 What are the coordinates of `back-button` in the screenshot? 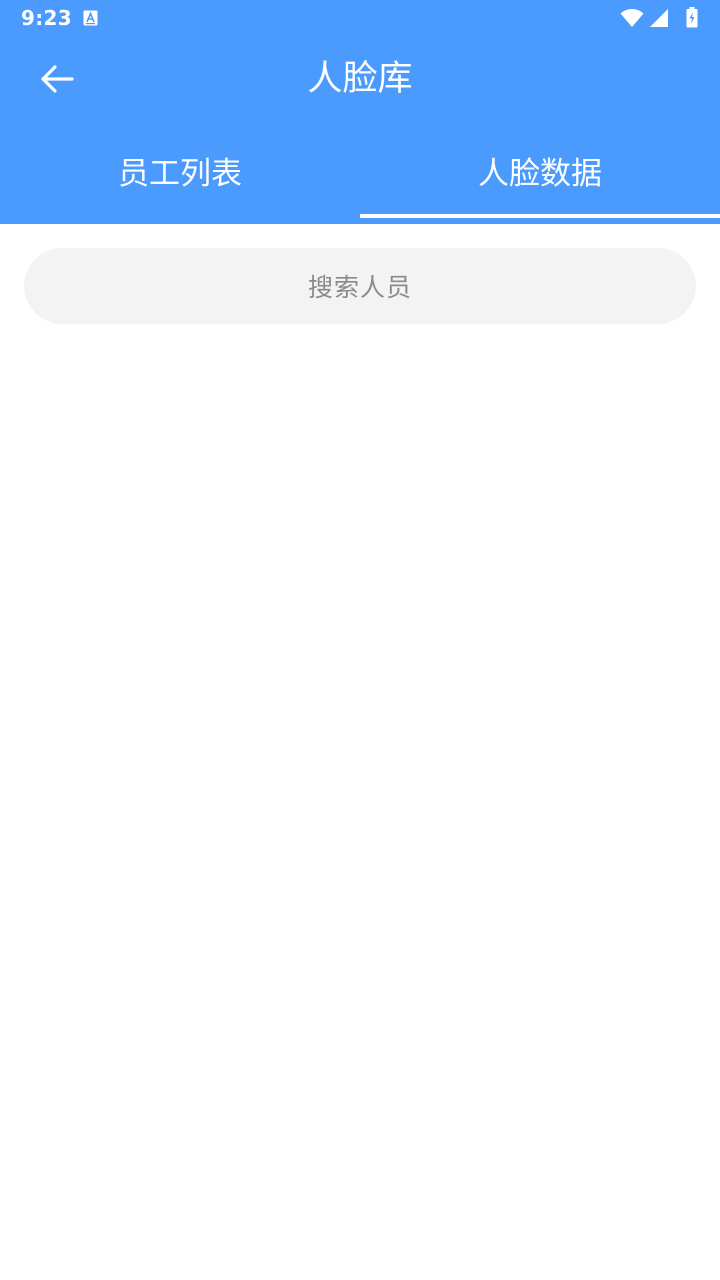 It's located at (57, 79).